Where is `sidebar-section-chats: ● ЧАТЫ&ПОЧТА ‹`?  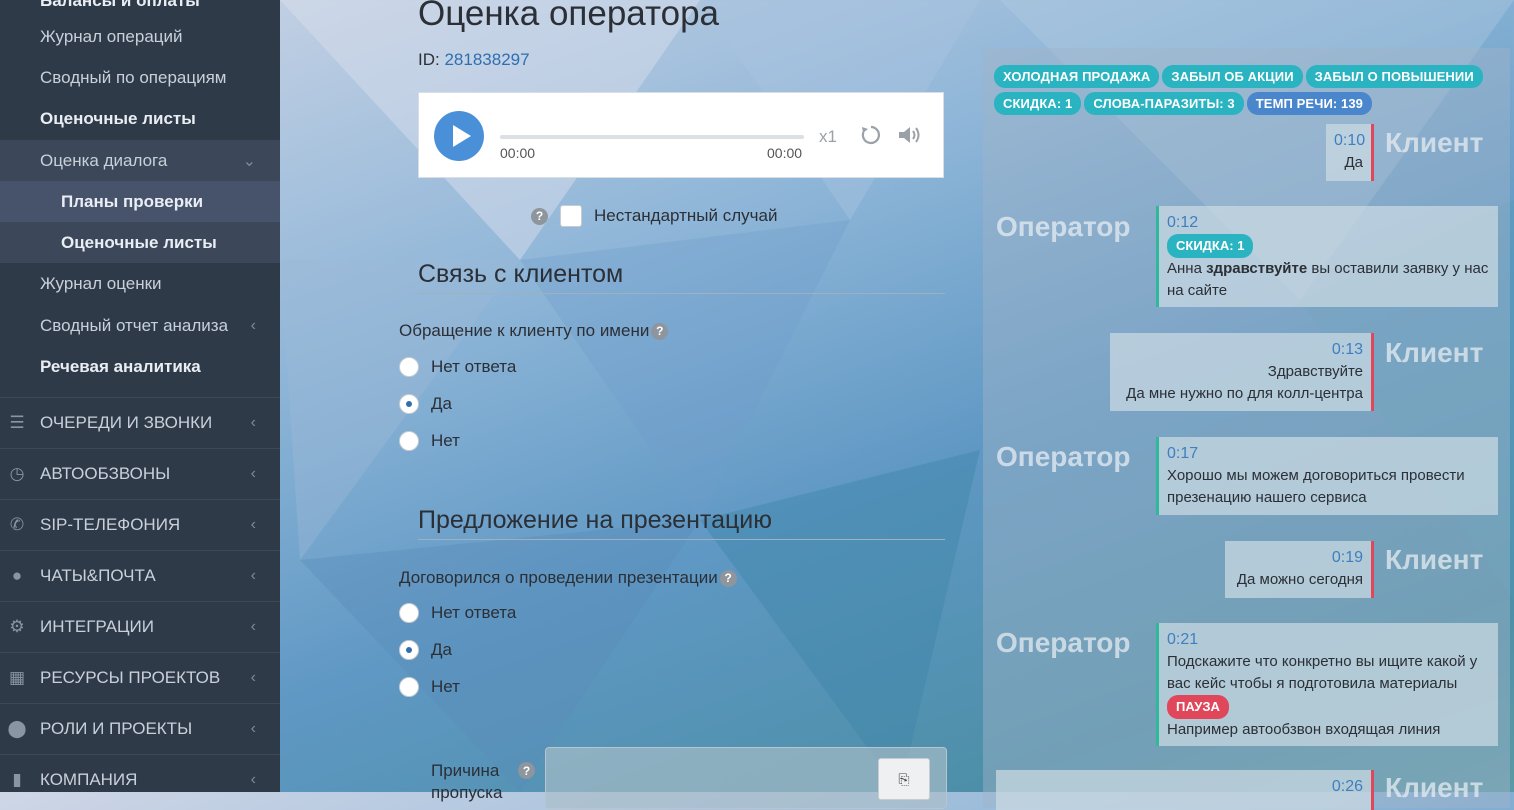 sidebar-section-chats: ● ЧАТЫ&ПОЧТА ‹ is located at coordinates (140, 575).